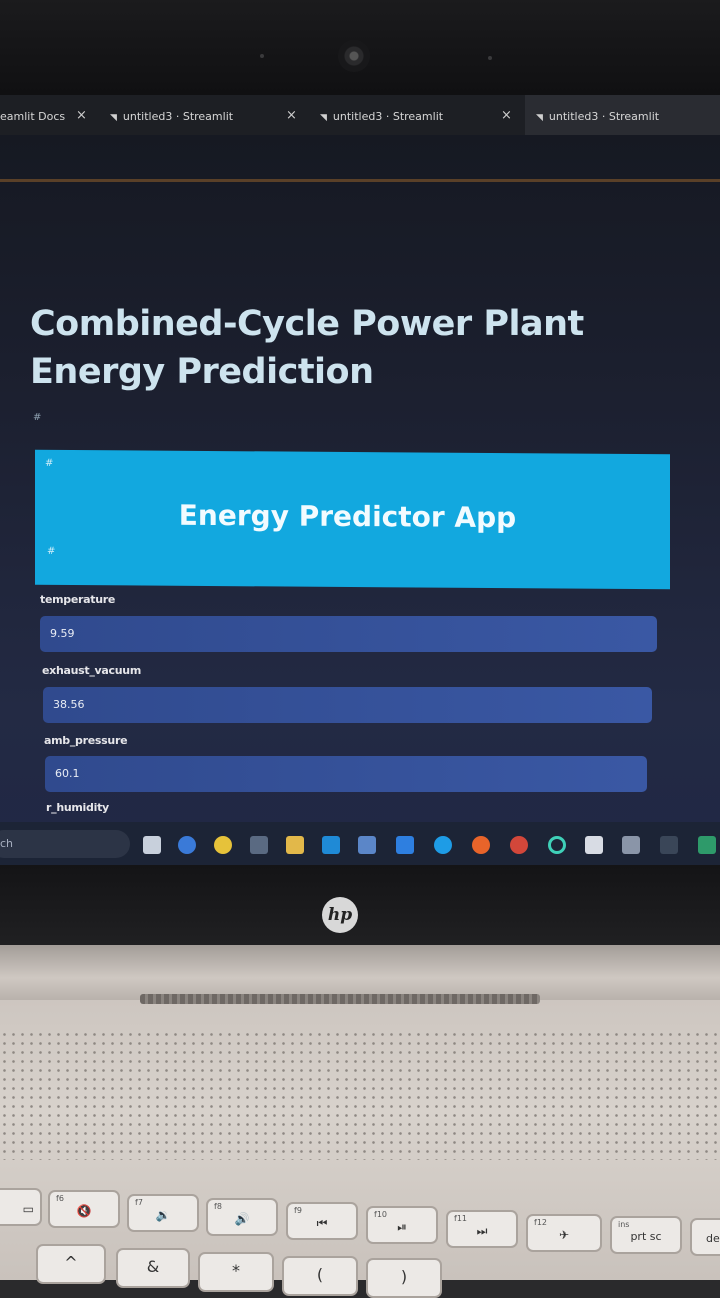  Describe the element at coordinates (460, 1218) in the screenshot. I see `key-fn-label: f11` at that location.